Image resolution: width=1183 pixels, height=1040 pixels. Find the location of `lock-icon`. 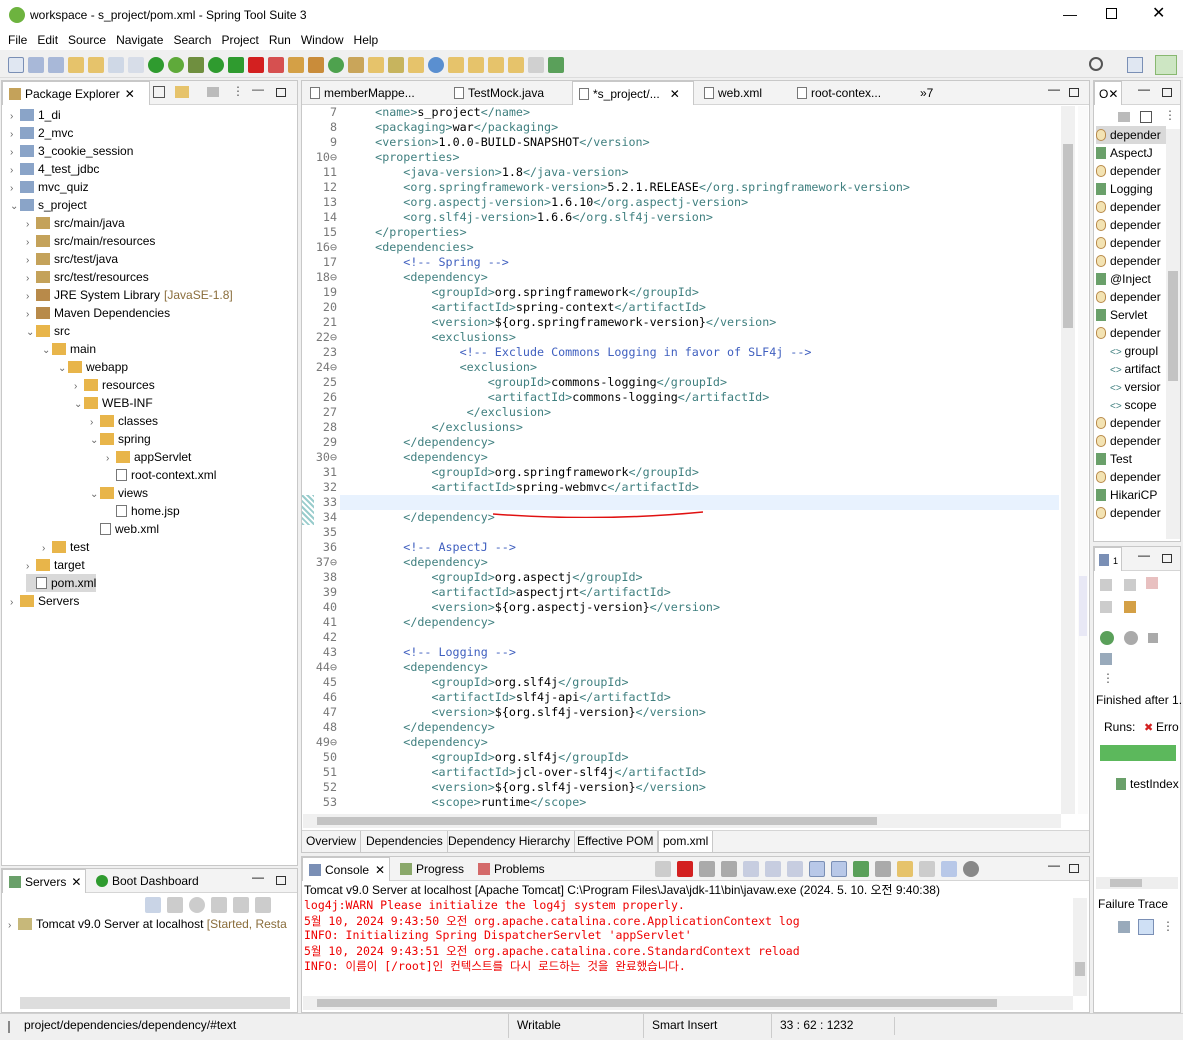

lock-icon is located at coordinates (1130, 607).